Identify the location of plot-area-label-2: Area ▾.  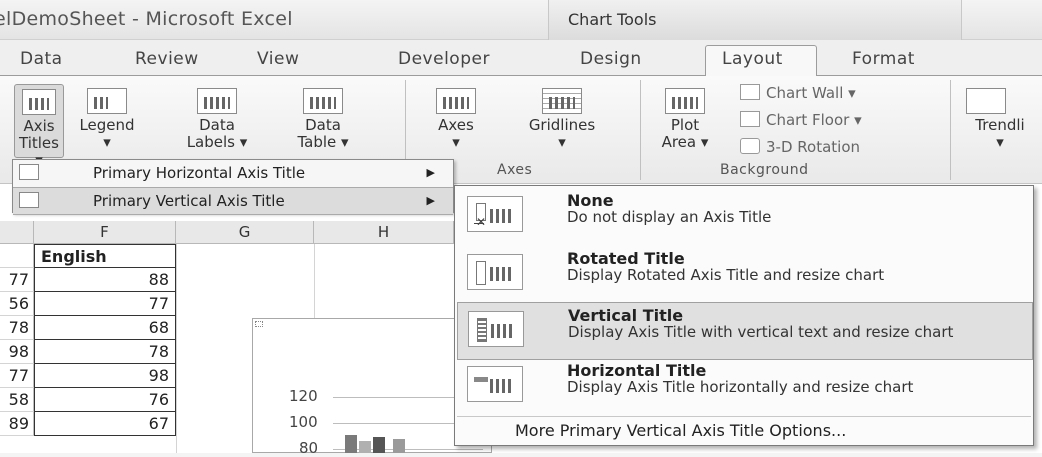
(685, 142).